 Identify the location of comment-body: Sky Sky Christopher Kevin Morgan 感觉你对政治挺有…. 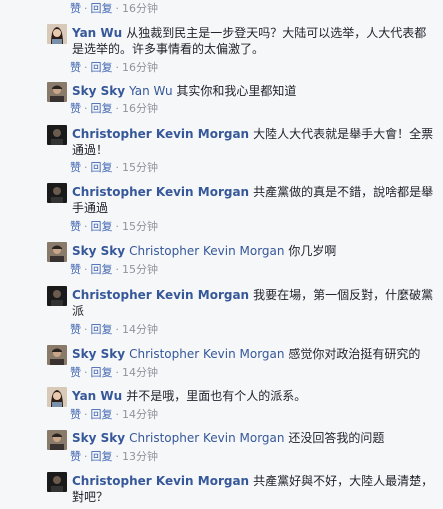
(253, 354).